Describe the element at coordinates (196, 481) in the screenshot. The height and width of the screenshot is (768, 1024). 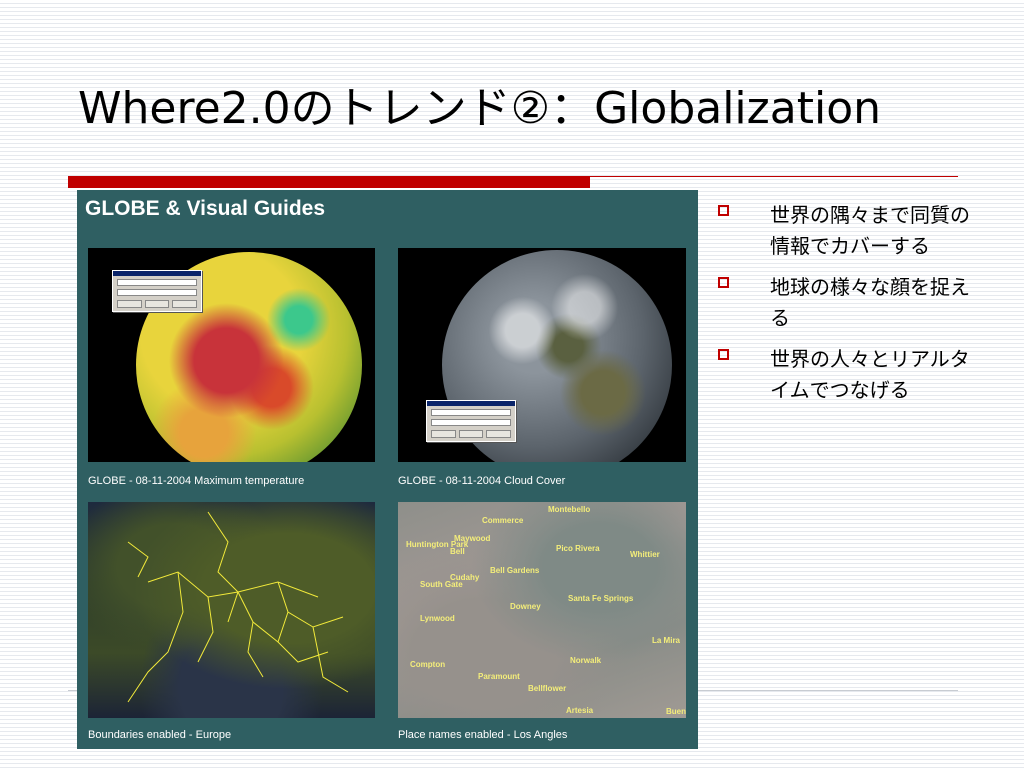
I see `caption-temperature: GLOBE - 08-11-2004 Maximum temperature` at that location.